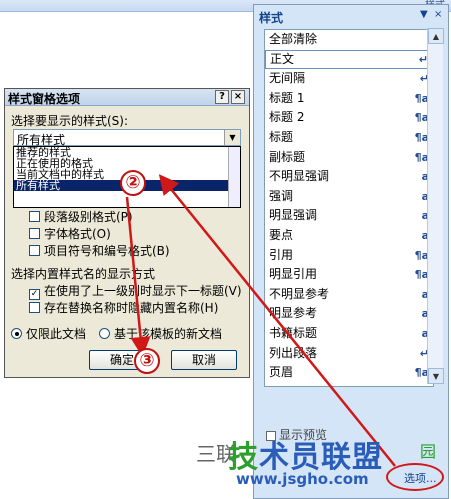 This screenshot has height=499, width=451. I want to click on watermark-garden: 园, so click(428, 451).